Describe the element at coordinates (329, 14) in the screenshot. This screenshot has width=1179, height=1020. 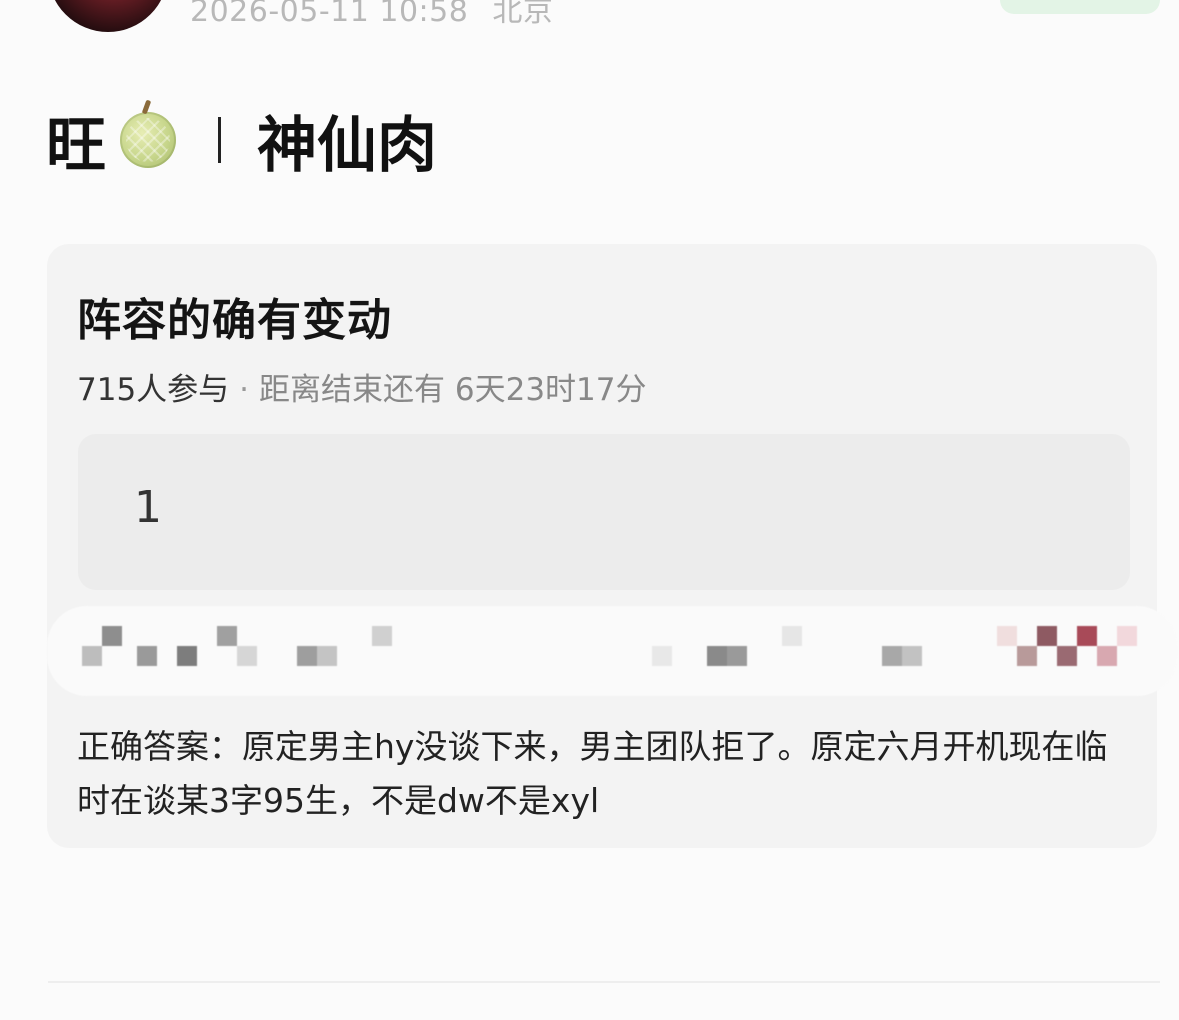
I see `post-timestamp: 2026-05-11 10:58` at that location.